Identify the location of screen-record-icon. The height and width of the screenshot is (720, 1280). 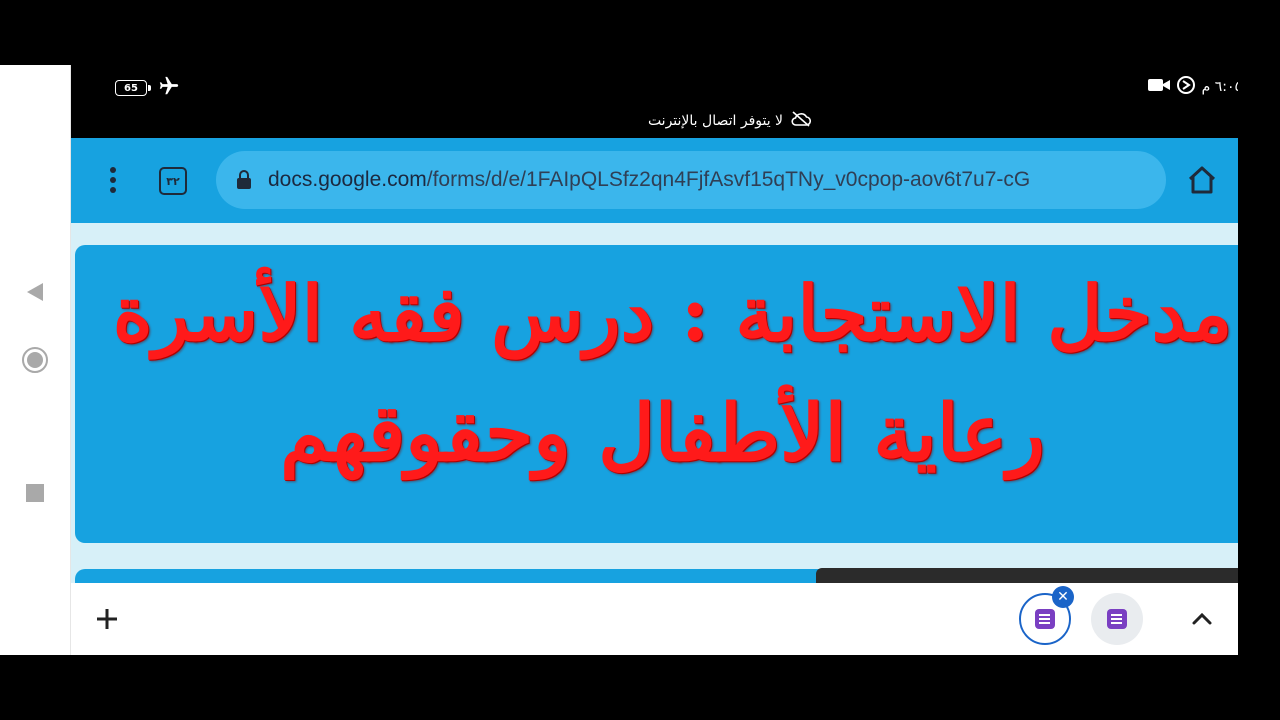
(1186, 87).